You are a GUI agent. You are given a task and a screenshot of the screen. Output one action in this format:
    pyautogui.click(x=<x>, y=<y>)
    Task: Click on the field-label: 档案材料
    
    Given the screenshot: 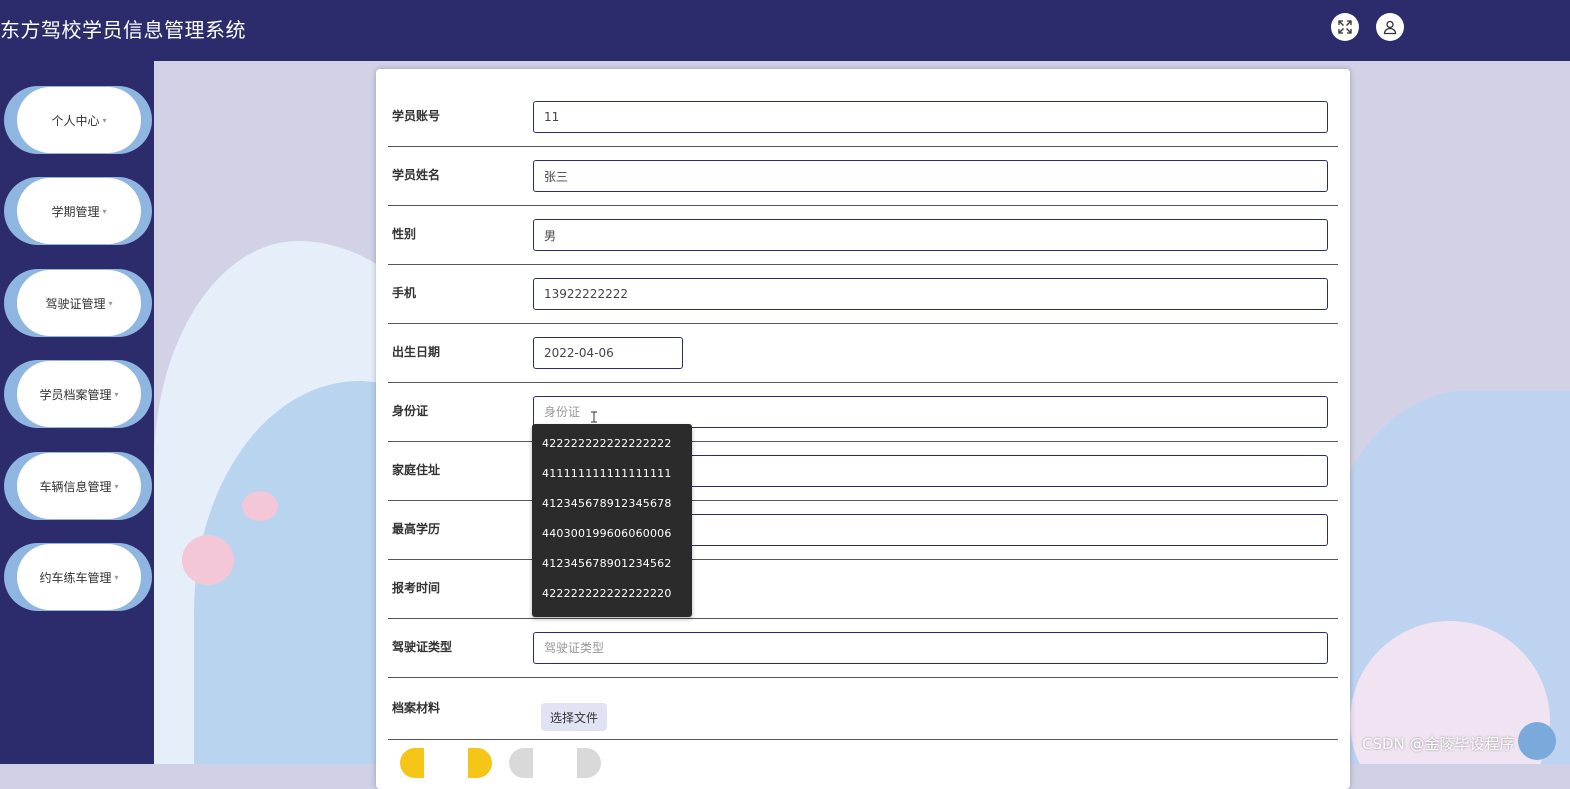 What is the action you would take?
    pyautogui.click(x=416, y=708)
    